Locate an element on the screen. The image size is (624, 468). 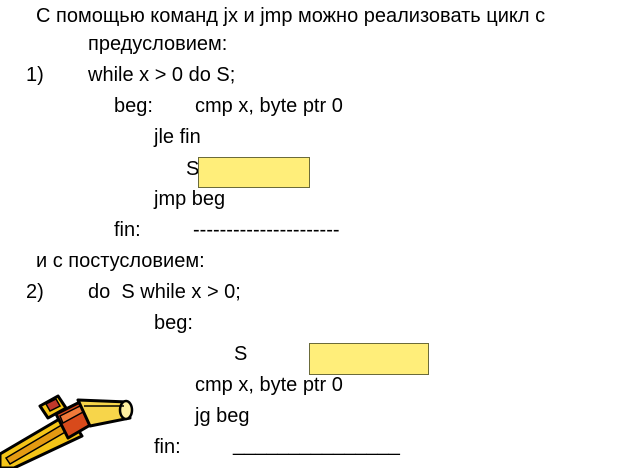
item-1-statement: while x > 0 do S; is located at coordinates (162, 75).